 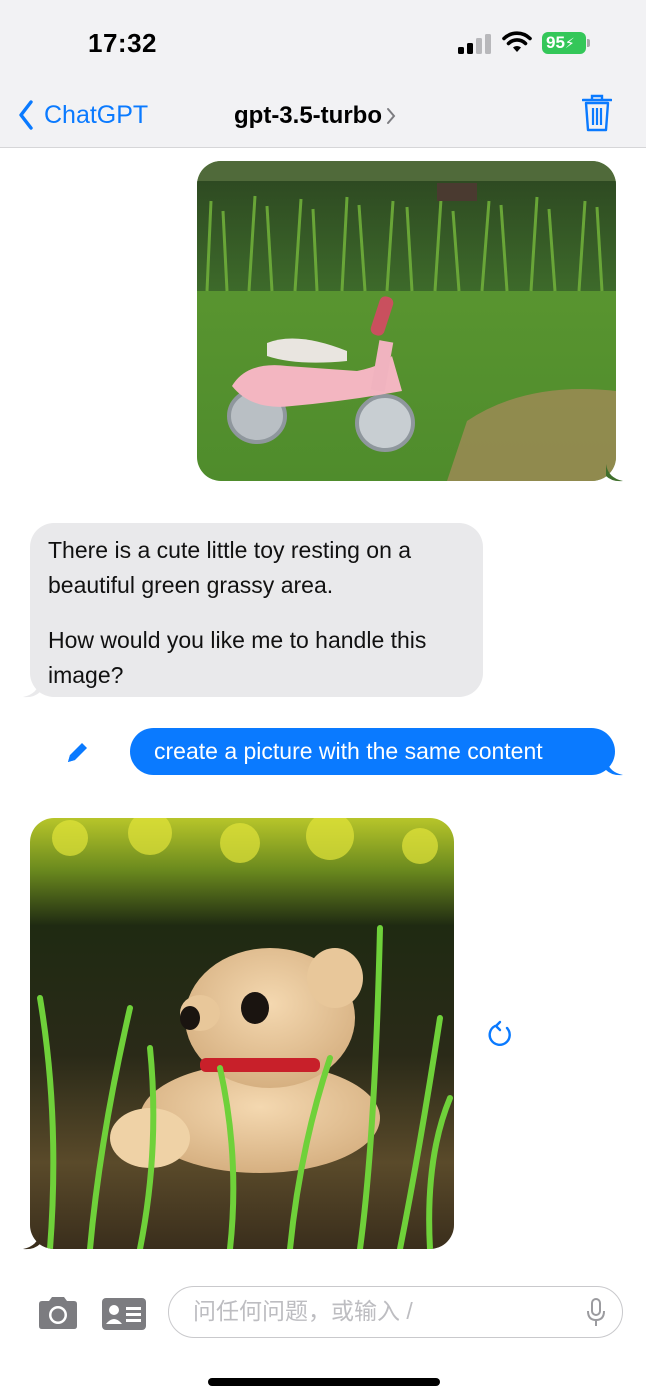 I want to click on chevron-left-icon, so click(x=26, y=115).